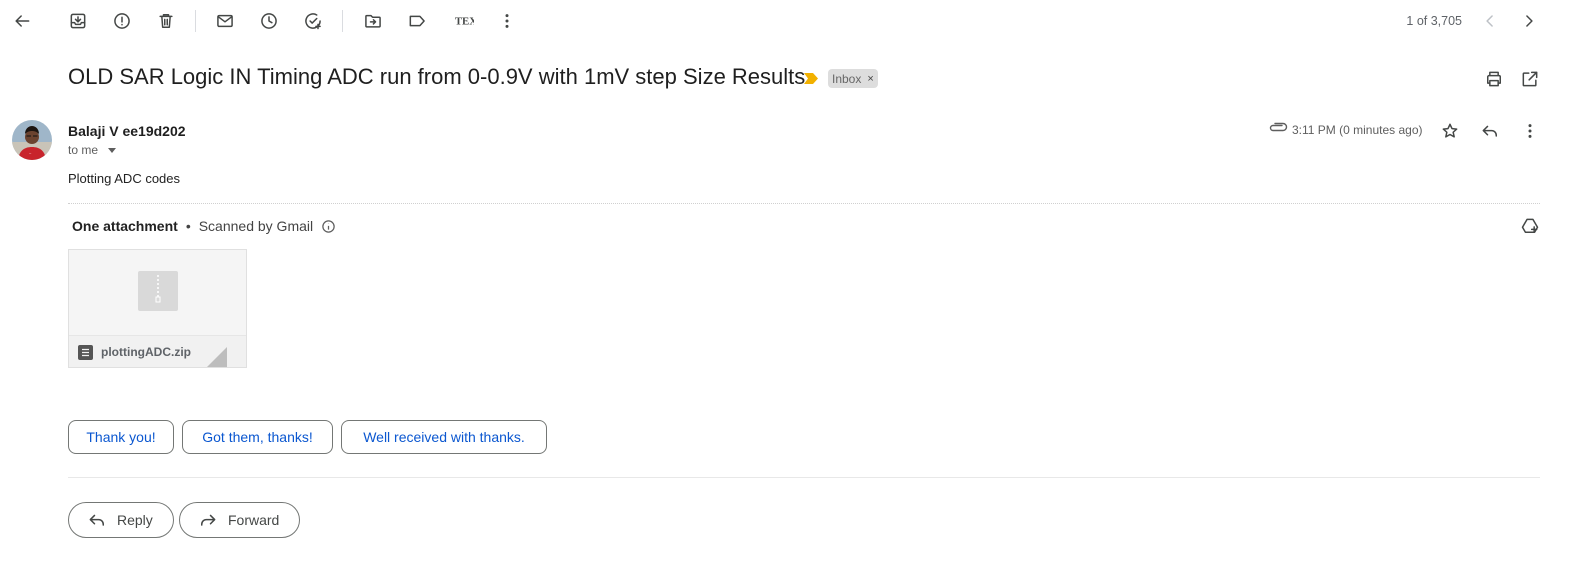 The height and width of the screenshot is (566, 1572). I want to click on report-spam-icon, so click(122, 21).